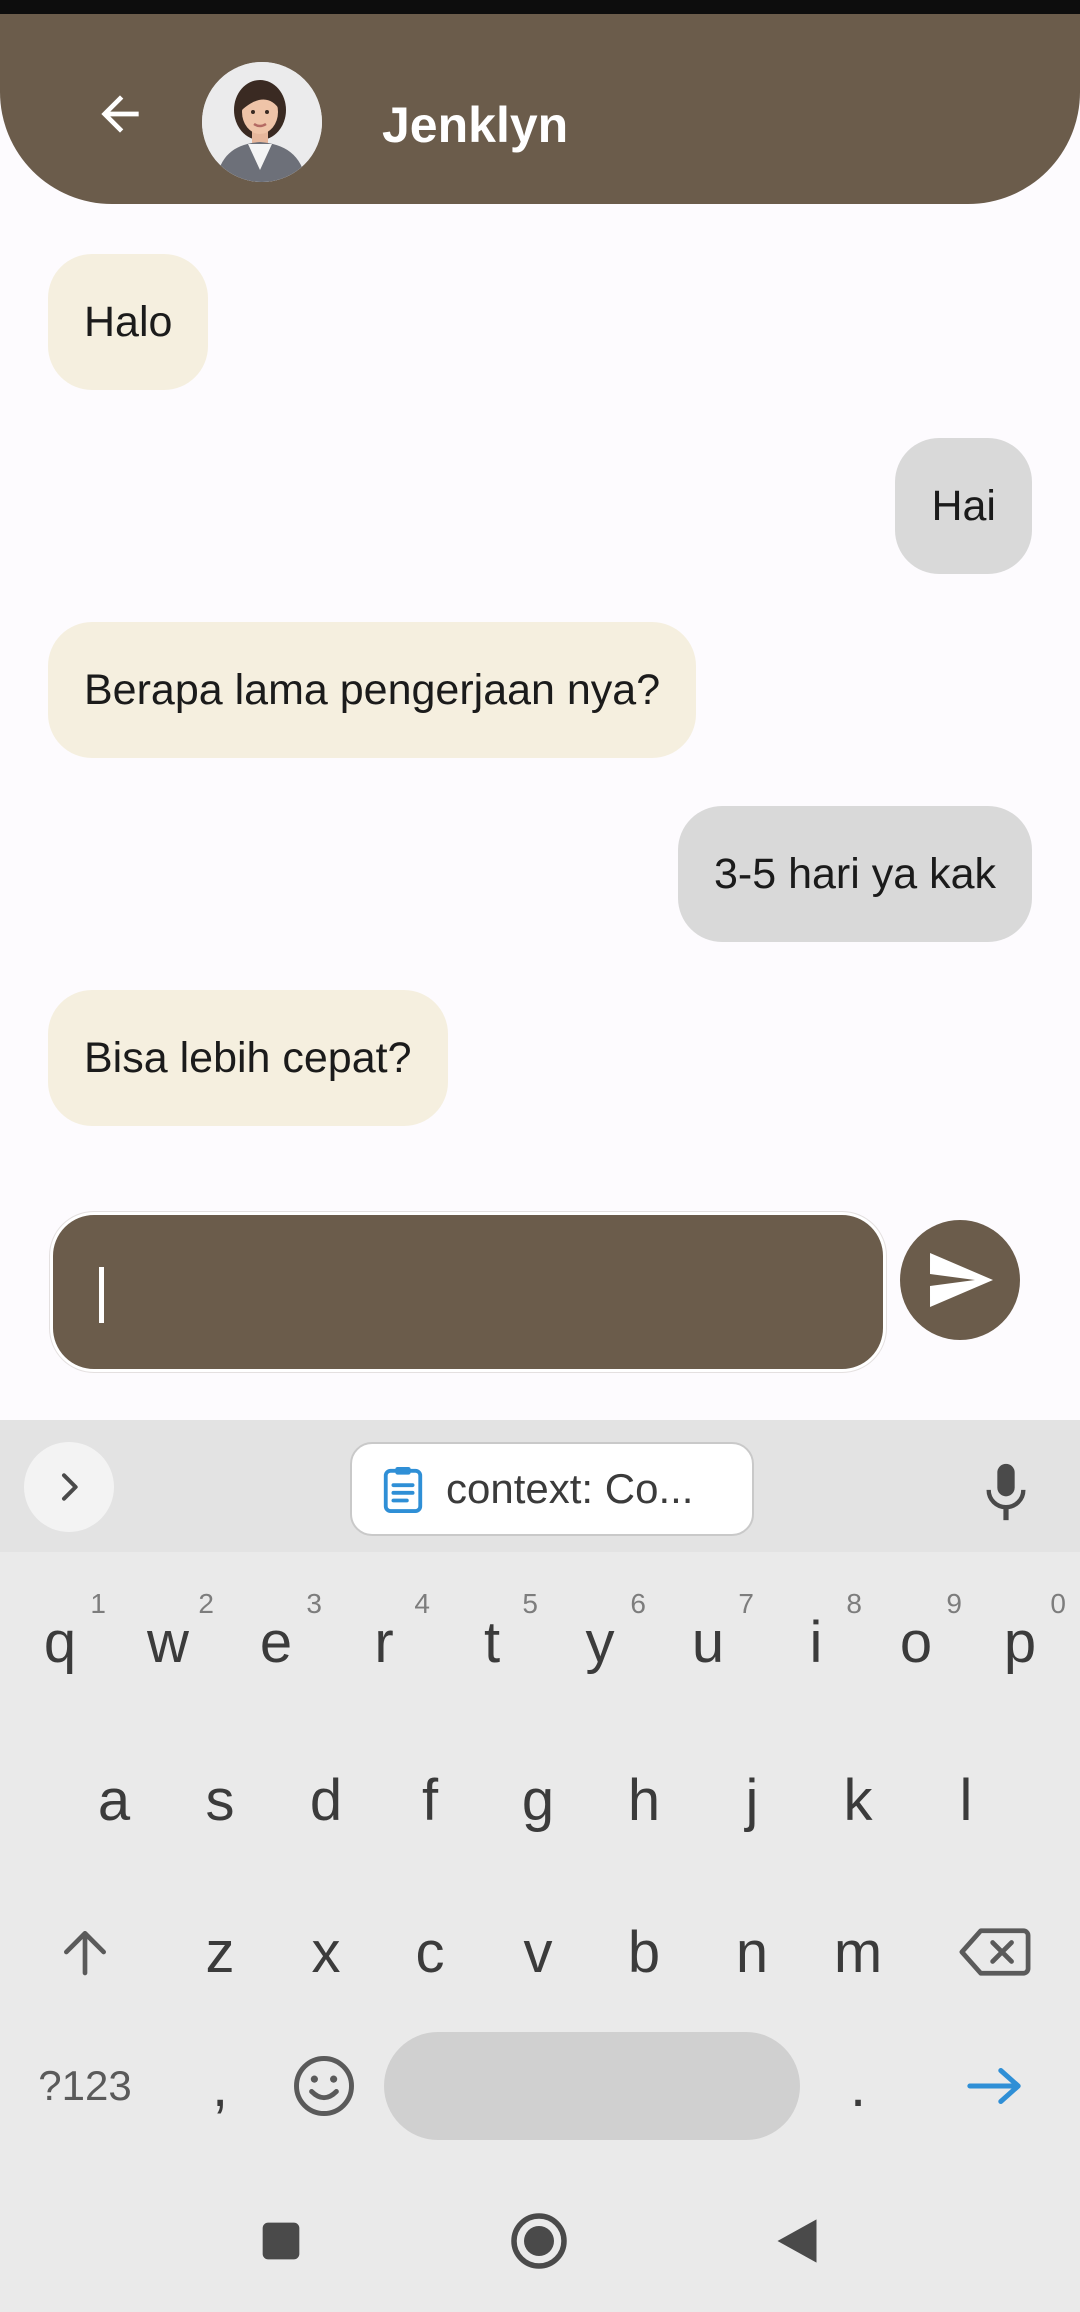 This screenshot has height=2312, width=1080. I want to click on key-a: a, so click(114, 1800).